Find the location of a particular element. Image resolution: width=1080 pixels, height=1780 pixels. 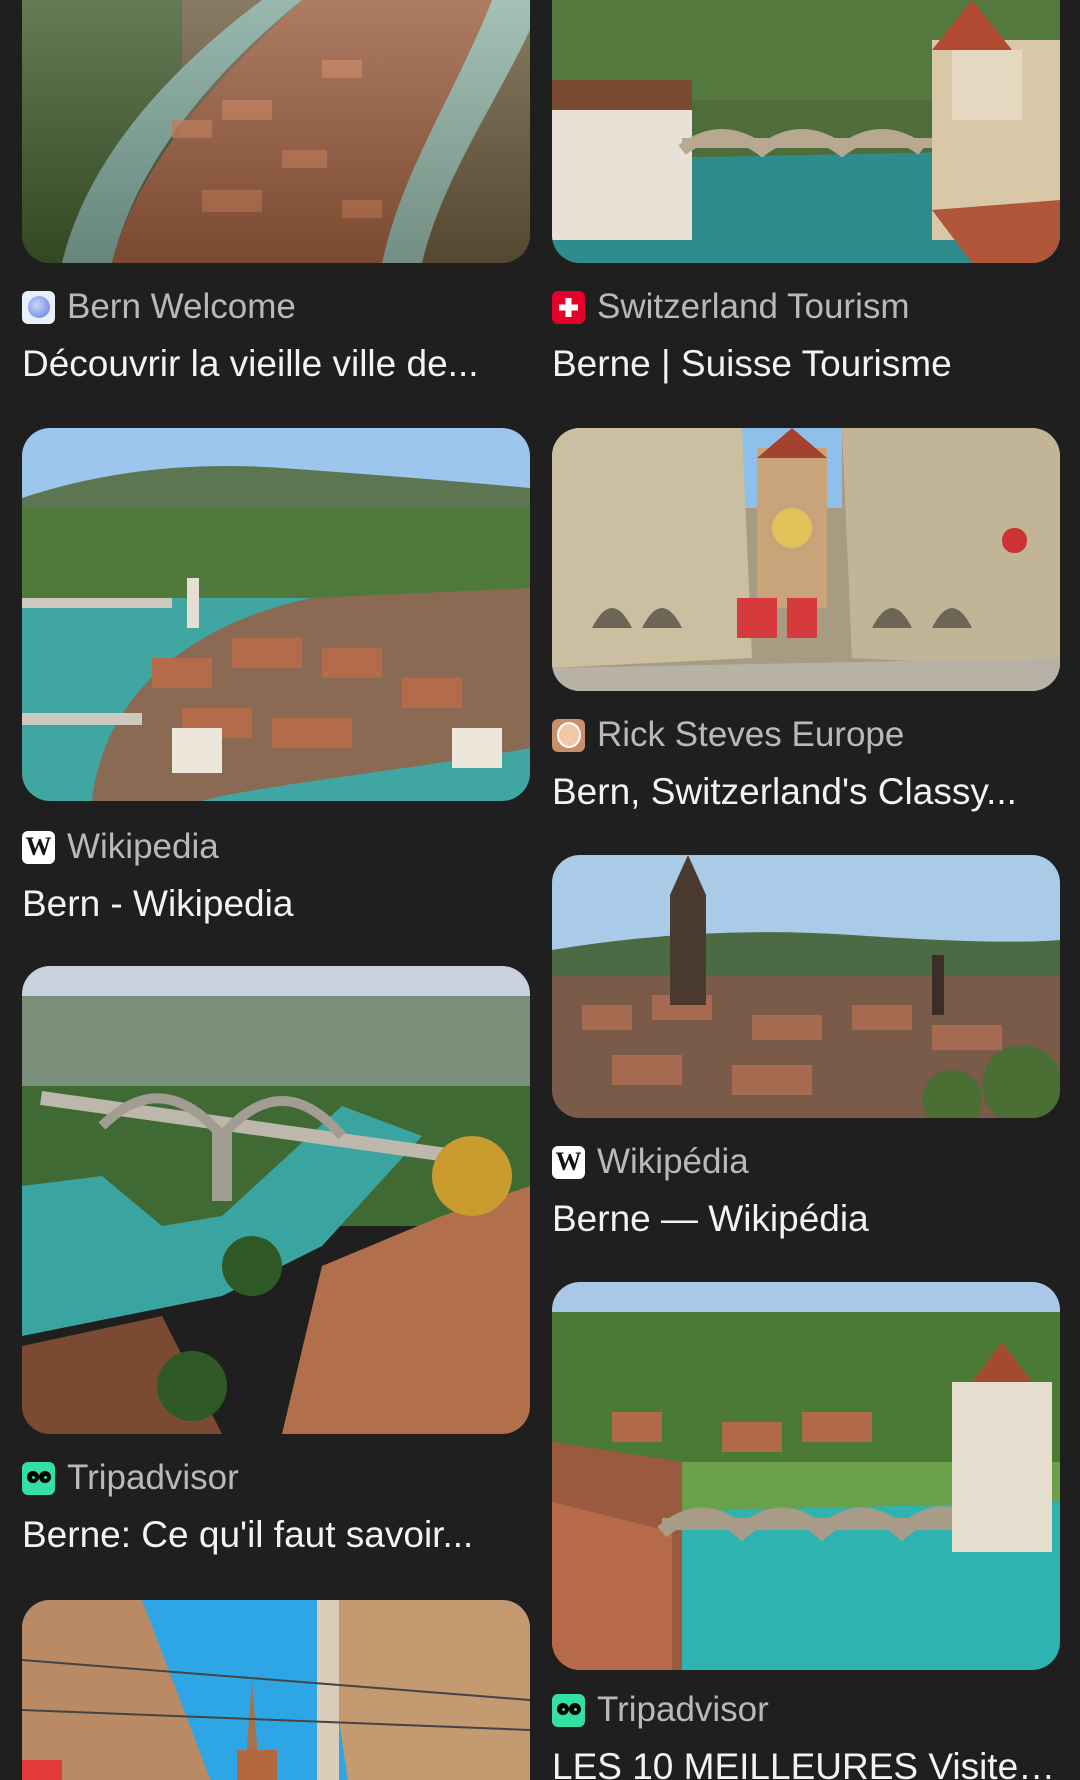

result-card: W Wikipédia Berne — Wikipédia is located at coordinates (806, 1047).